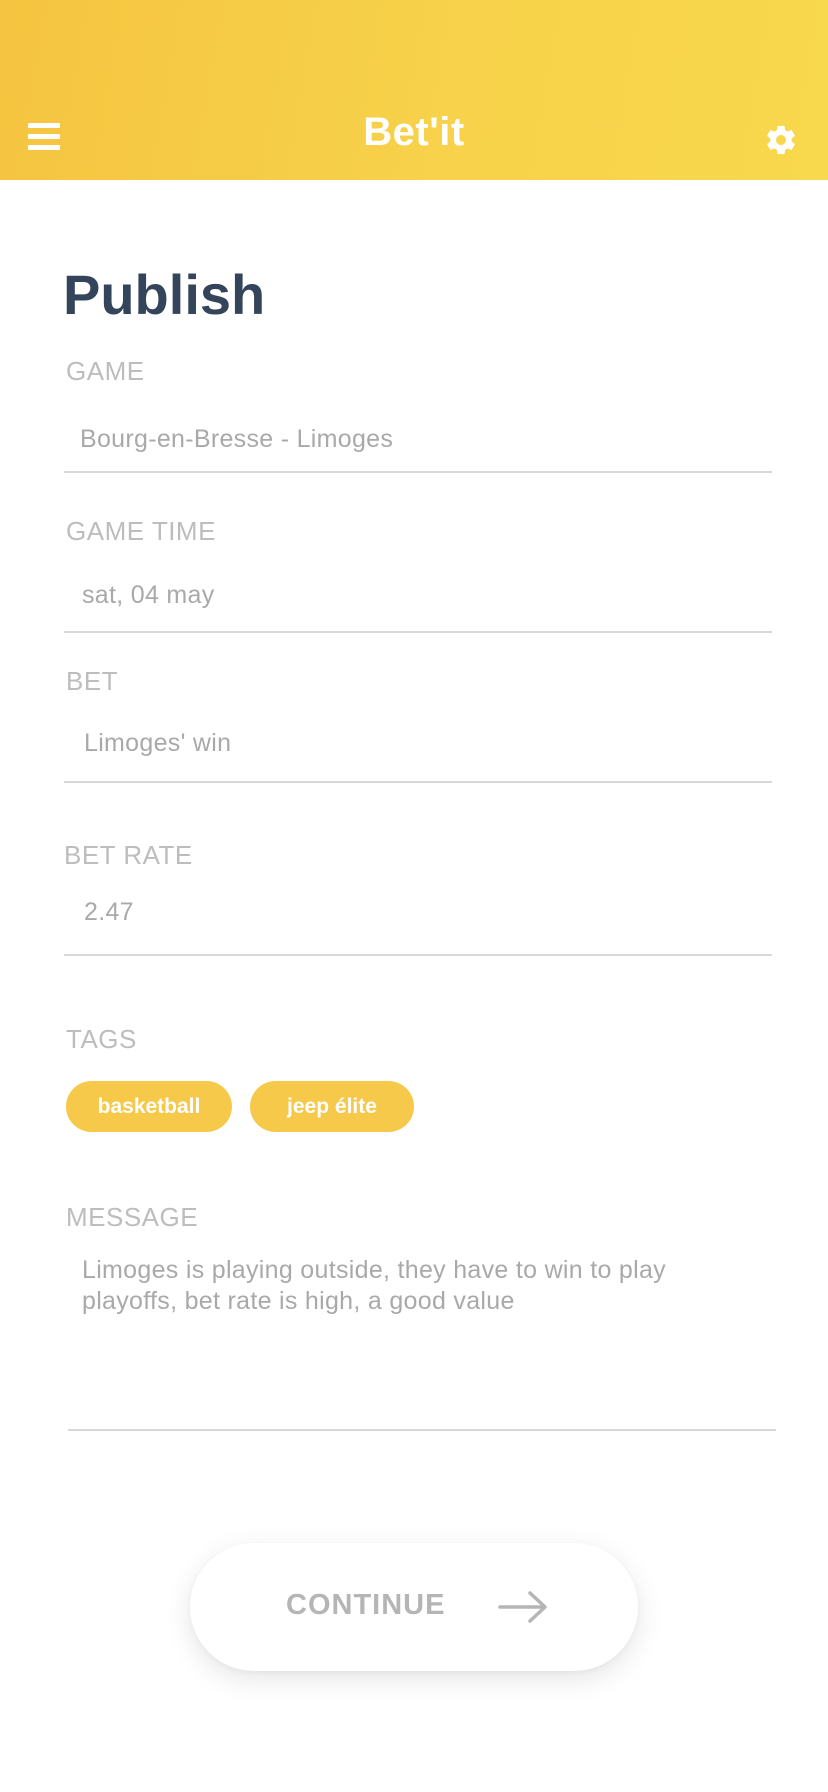 The height and width of the screenshot is (1792, 828). What do you see at coordinates (332, 1106) in the screenshot?
I see `tag-chip: jeep élite` at bounding box center [332, 1106].